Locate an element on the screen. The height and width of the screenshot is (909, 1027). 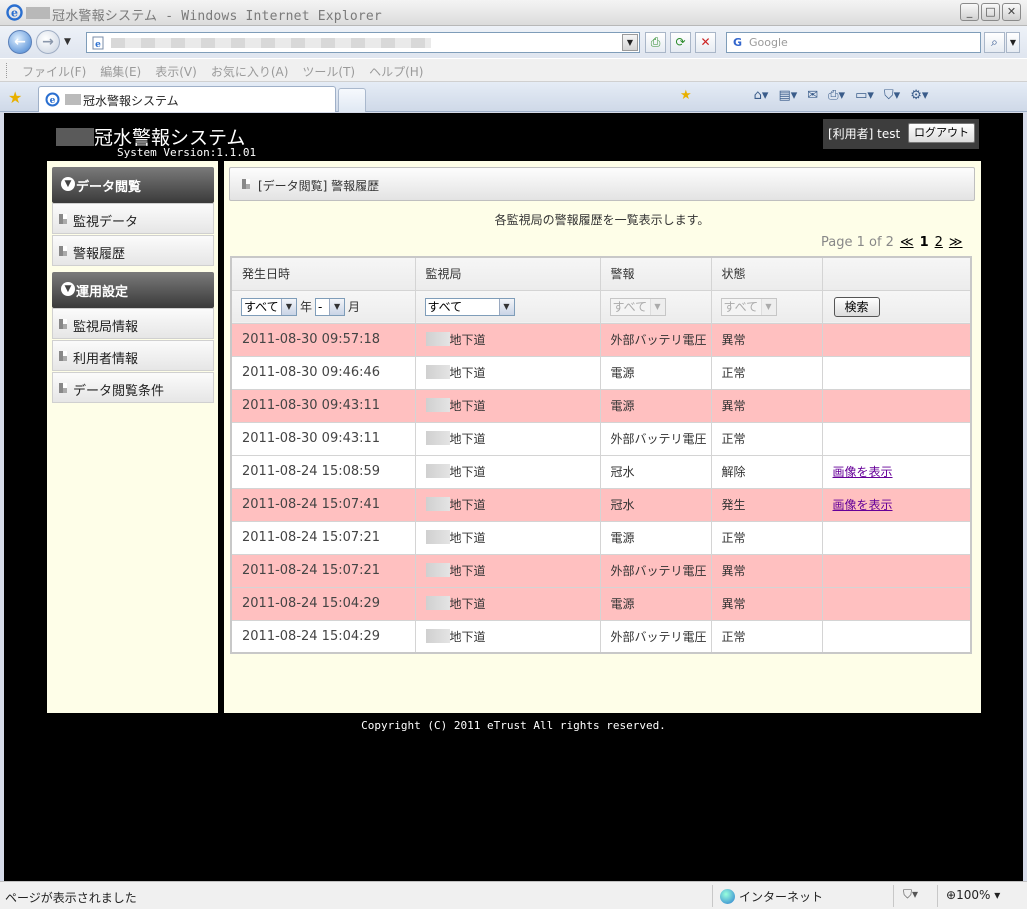
print-icon: ⎙▾ is located at coordinates (836, 95).